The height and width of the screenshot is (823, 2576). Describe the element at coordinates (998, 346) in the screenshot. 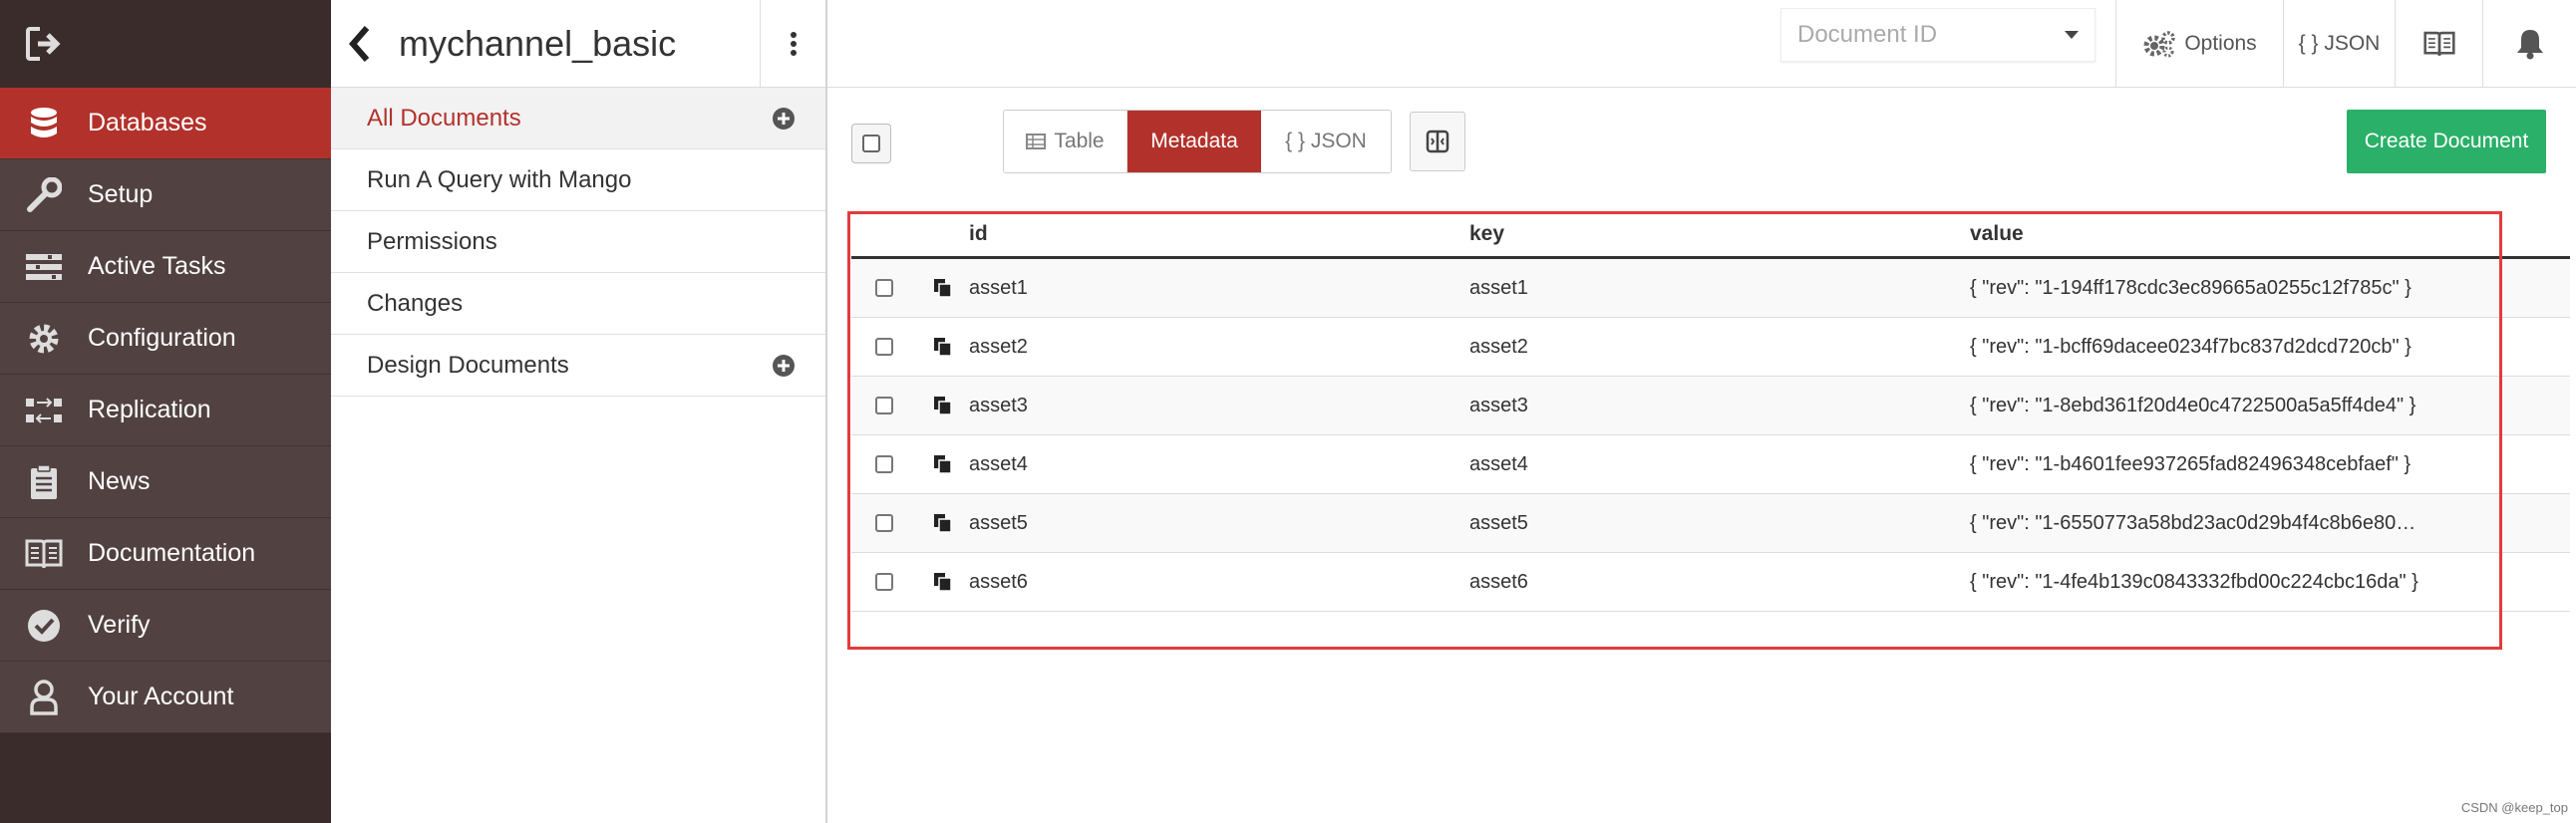

I see `cell-id: asset2` at that location.